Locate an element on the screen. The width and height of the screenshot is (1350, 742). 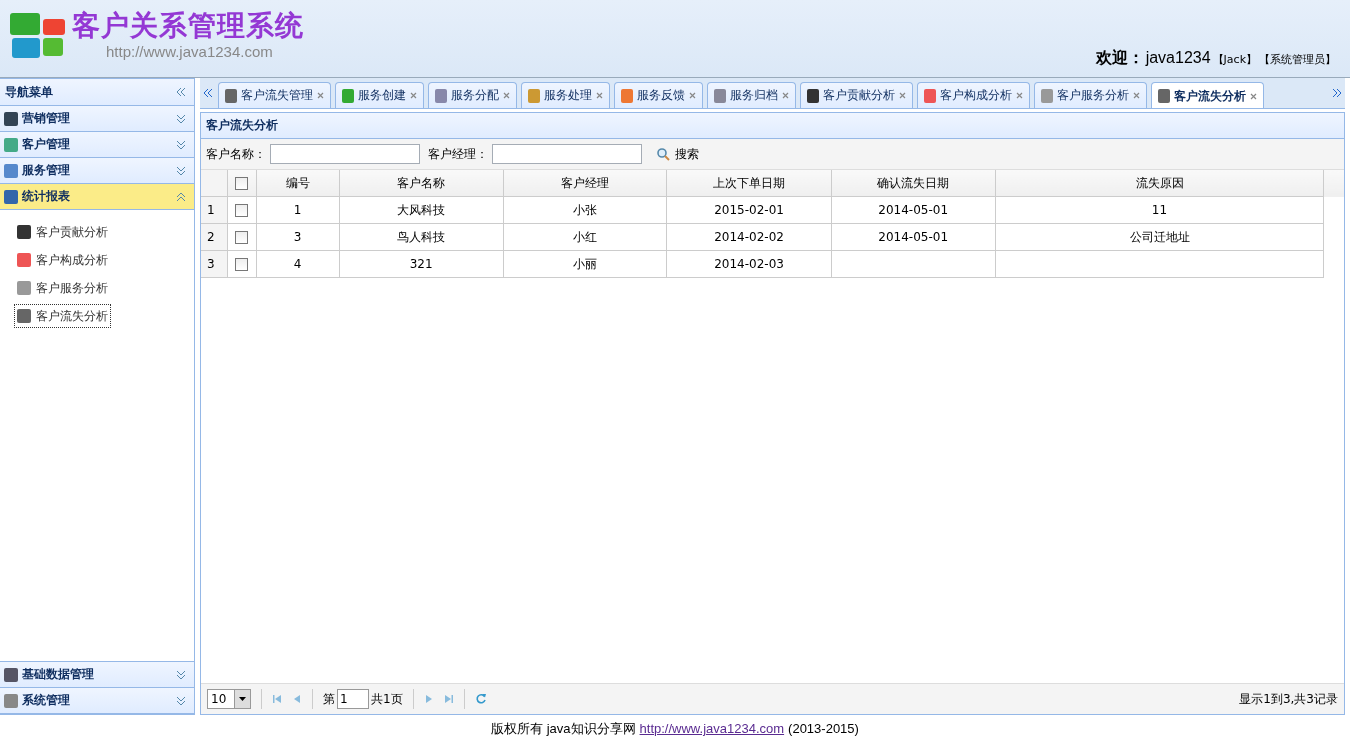
field-label: 客户名称： is located at coordinates (236, 154).